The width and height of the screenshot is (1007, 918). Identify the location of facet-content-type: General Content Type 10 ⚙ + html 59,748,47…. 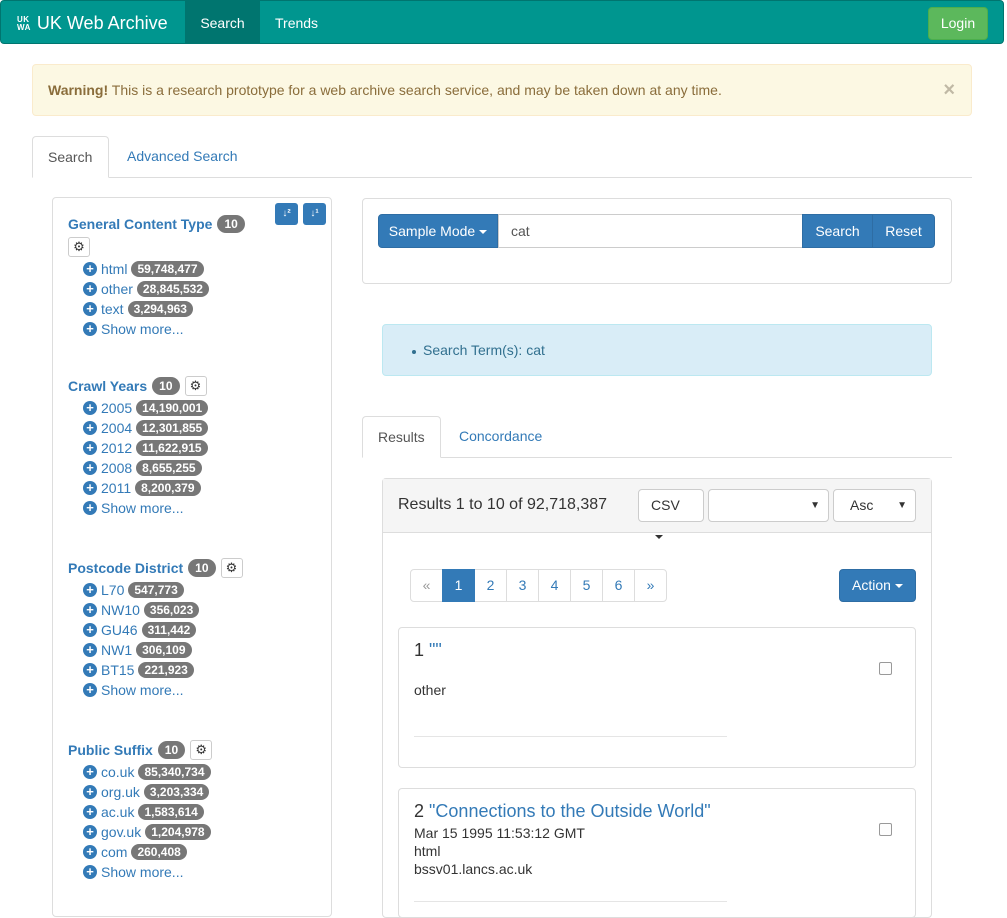
(156, 276).